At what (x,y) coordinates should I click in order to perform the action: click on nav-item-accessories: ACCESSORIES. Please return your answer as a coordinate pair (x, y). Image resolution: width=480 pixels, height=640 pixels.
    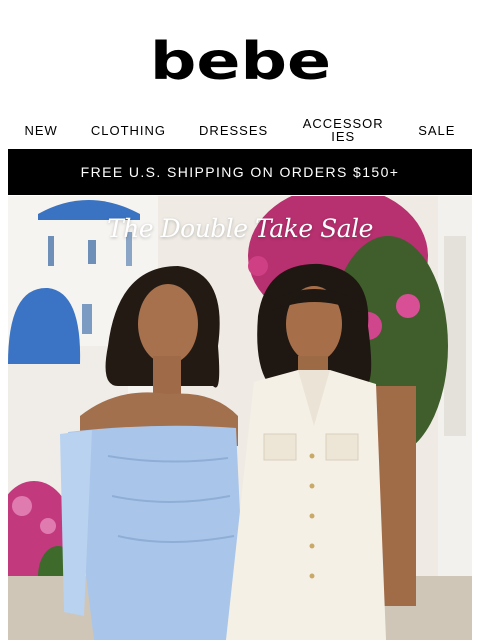
    Looking at the image, I should click on (343, 130).